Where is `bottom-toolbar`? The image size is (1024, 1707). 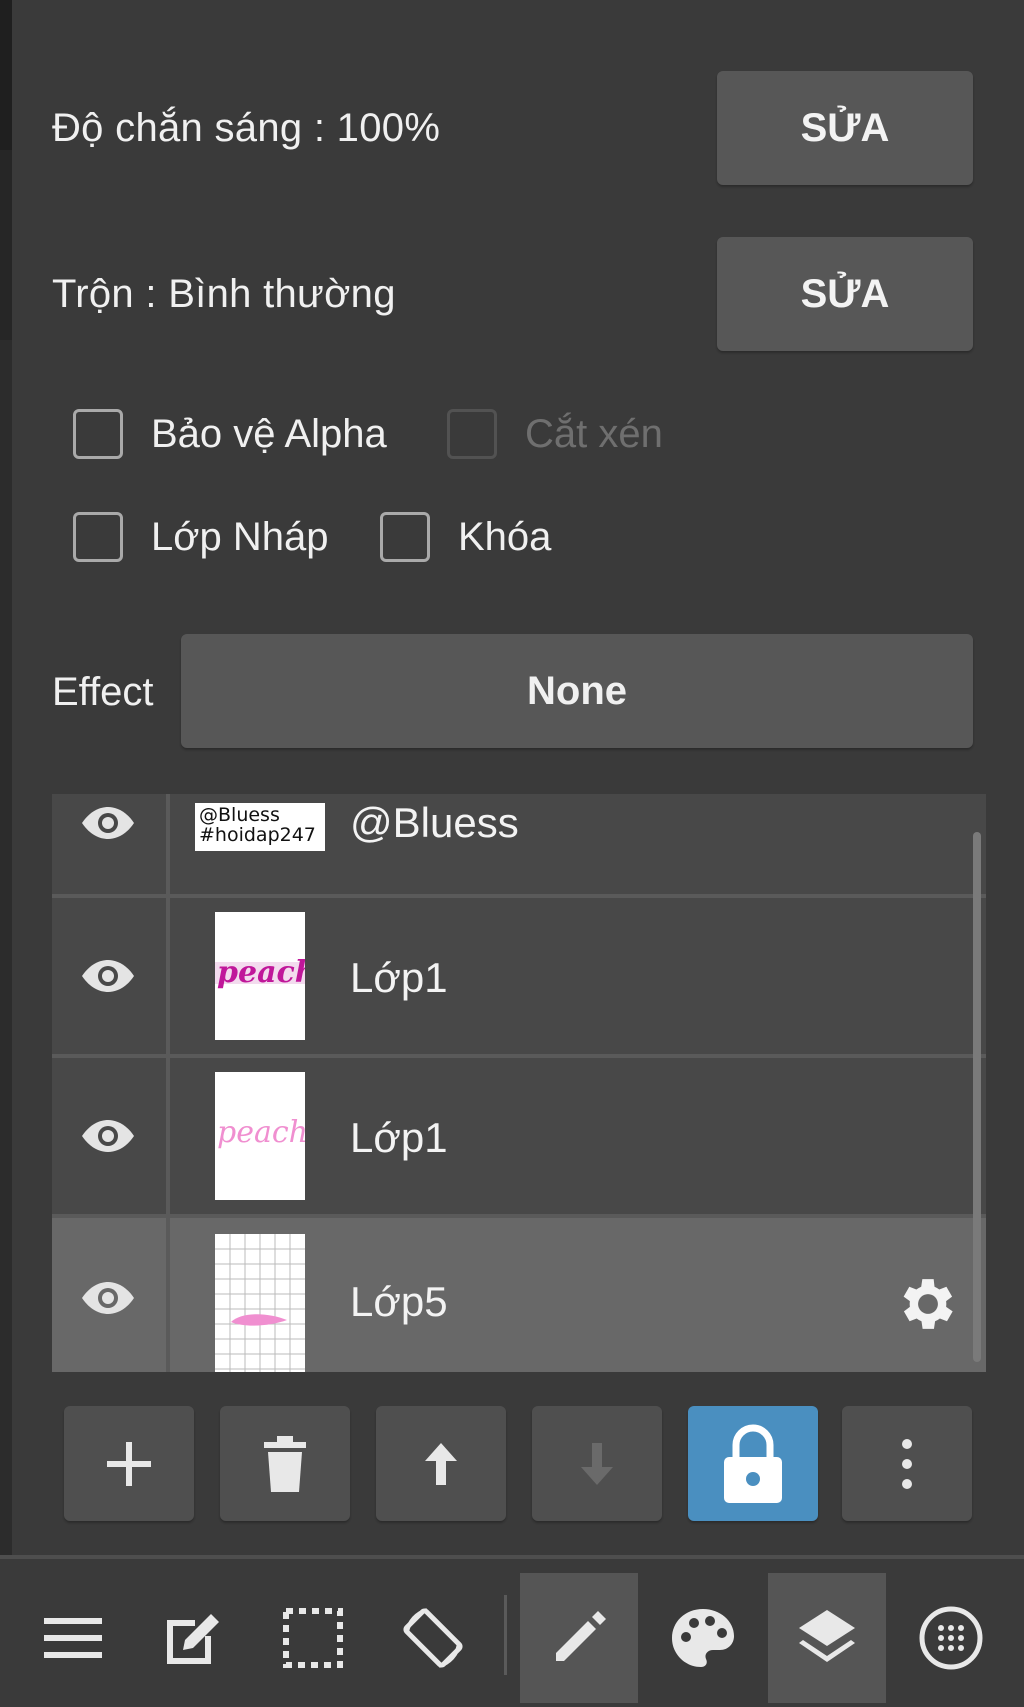 bottom-toolbar is located at coordinates (512, 1631).